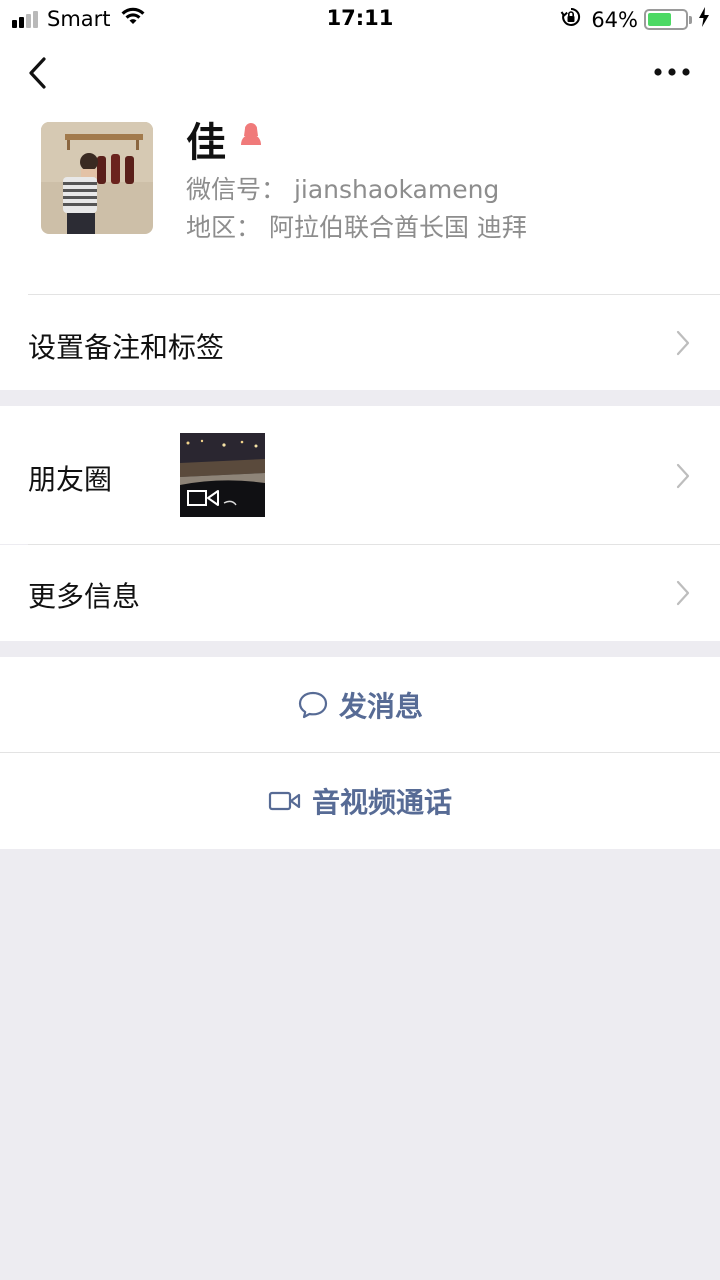 The image size is (720, 1280). I want to click on moments-thumbnail, so click(222, 475).